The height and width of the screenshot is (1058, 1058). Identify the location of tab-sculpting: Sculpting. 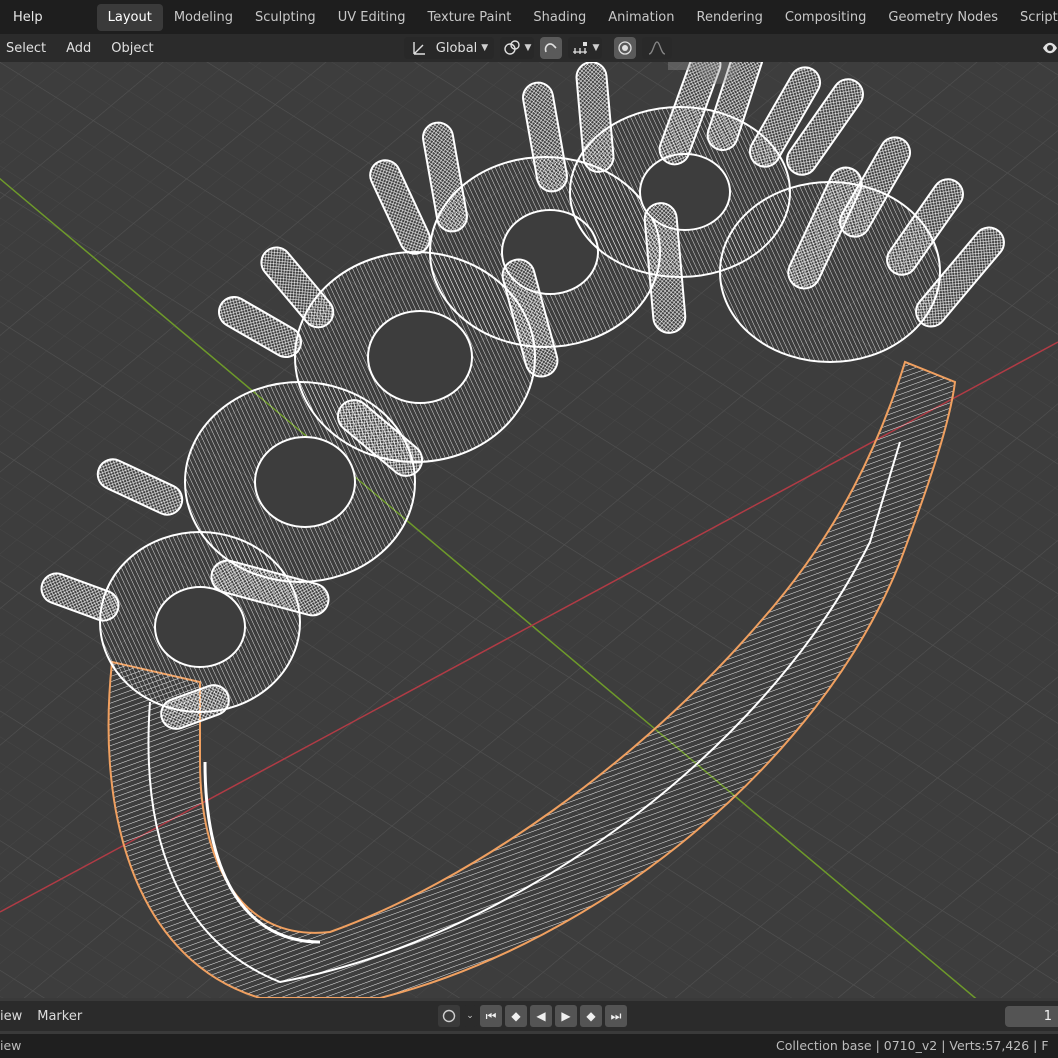
(285, 17).